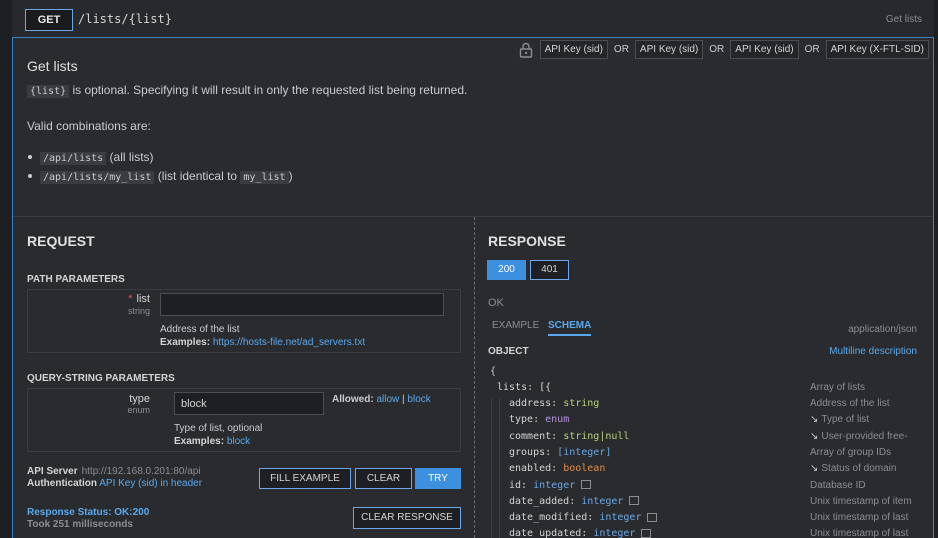 The image size is (938, 538). What do you see at coordinates (506, 270) in the screenshot?
I see `response-code-200: 200` at bounding box center [506, 270].